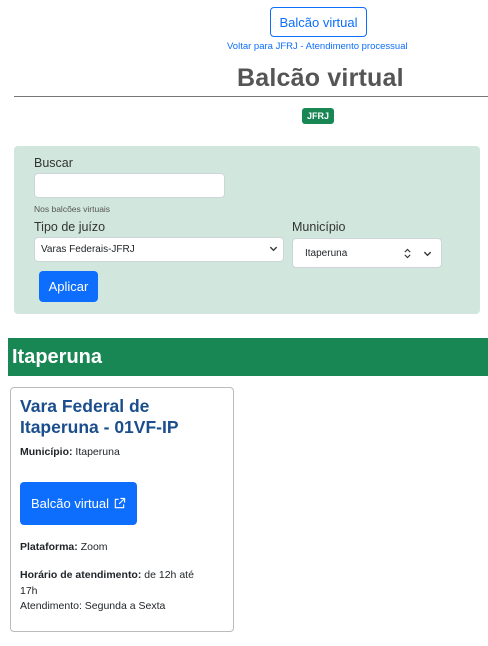 The image size is (488, 646). Describe the element at coordinates (119, 503) in the screenshot. I see `external-link-icon` at that location.